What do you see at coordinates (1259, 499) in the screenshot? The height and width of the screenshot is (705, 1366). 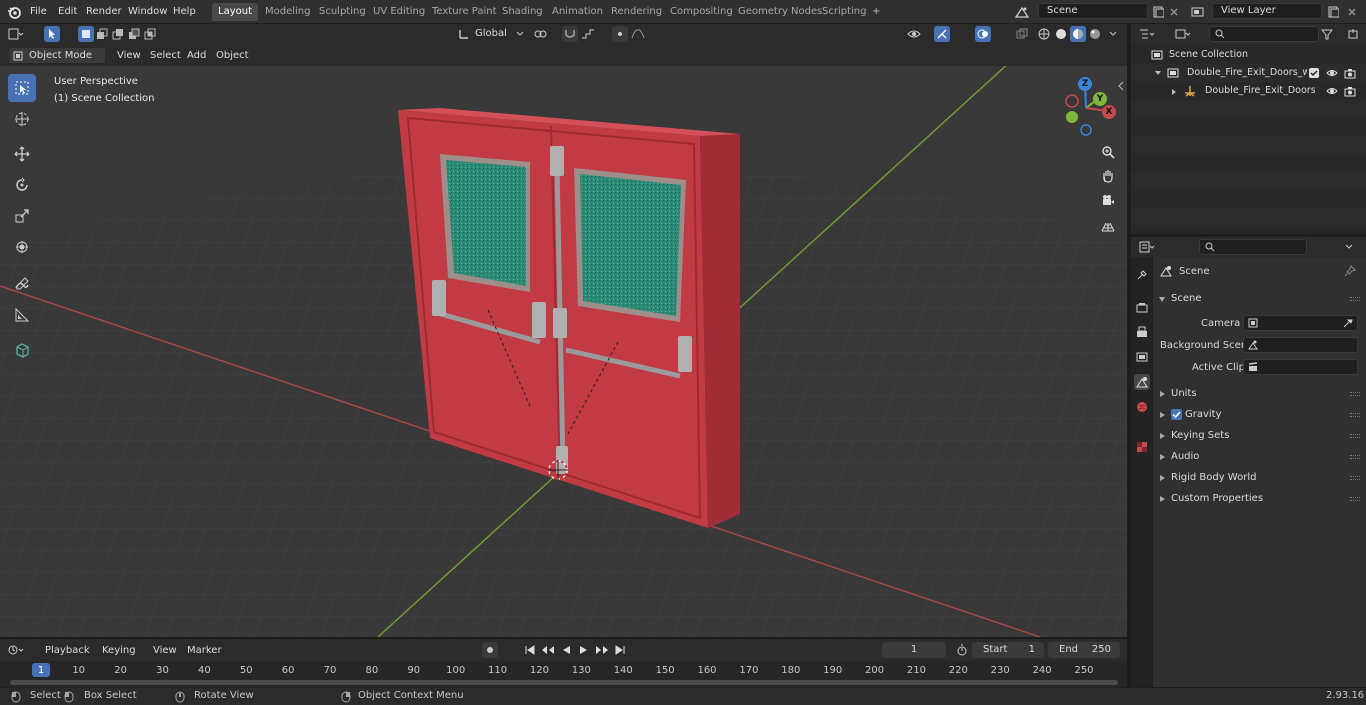 I see `custom-properties-panel: Custom Properties` at bounding box center [1259, 499].